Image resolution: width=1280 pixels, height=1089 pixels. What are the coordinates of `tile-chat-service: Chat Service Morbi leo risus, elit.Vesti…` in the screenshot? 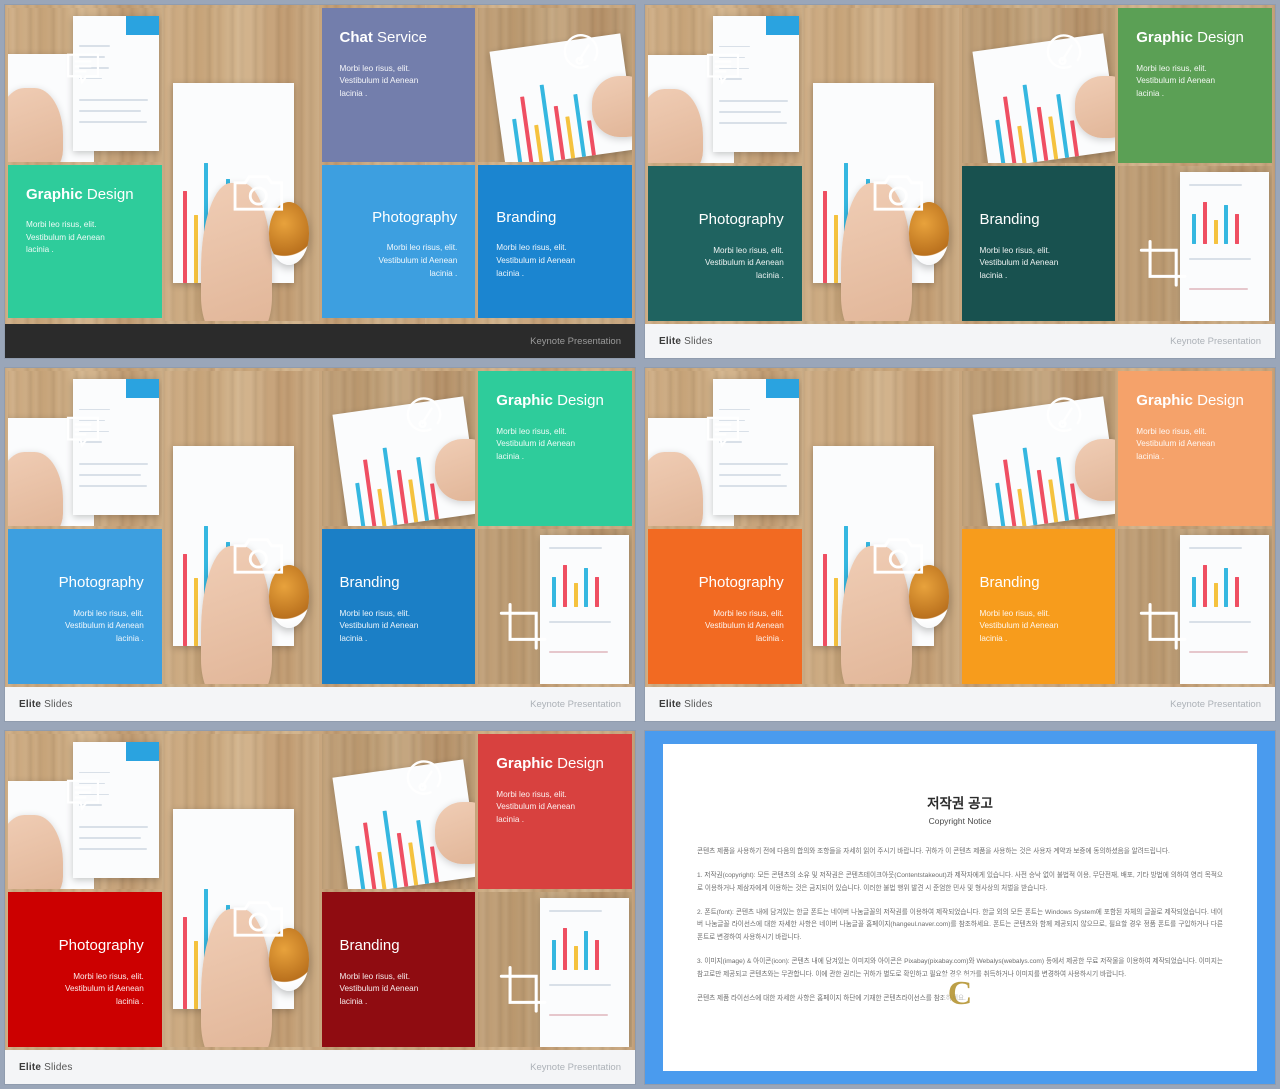 It's located at (398, 85).